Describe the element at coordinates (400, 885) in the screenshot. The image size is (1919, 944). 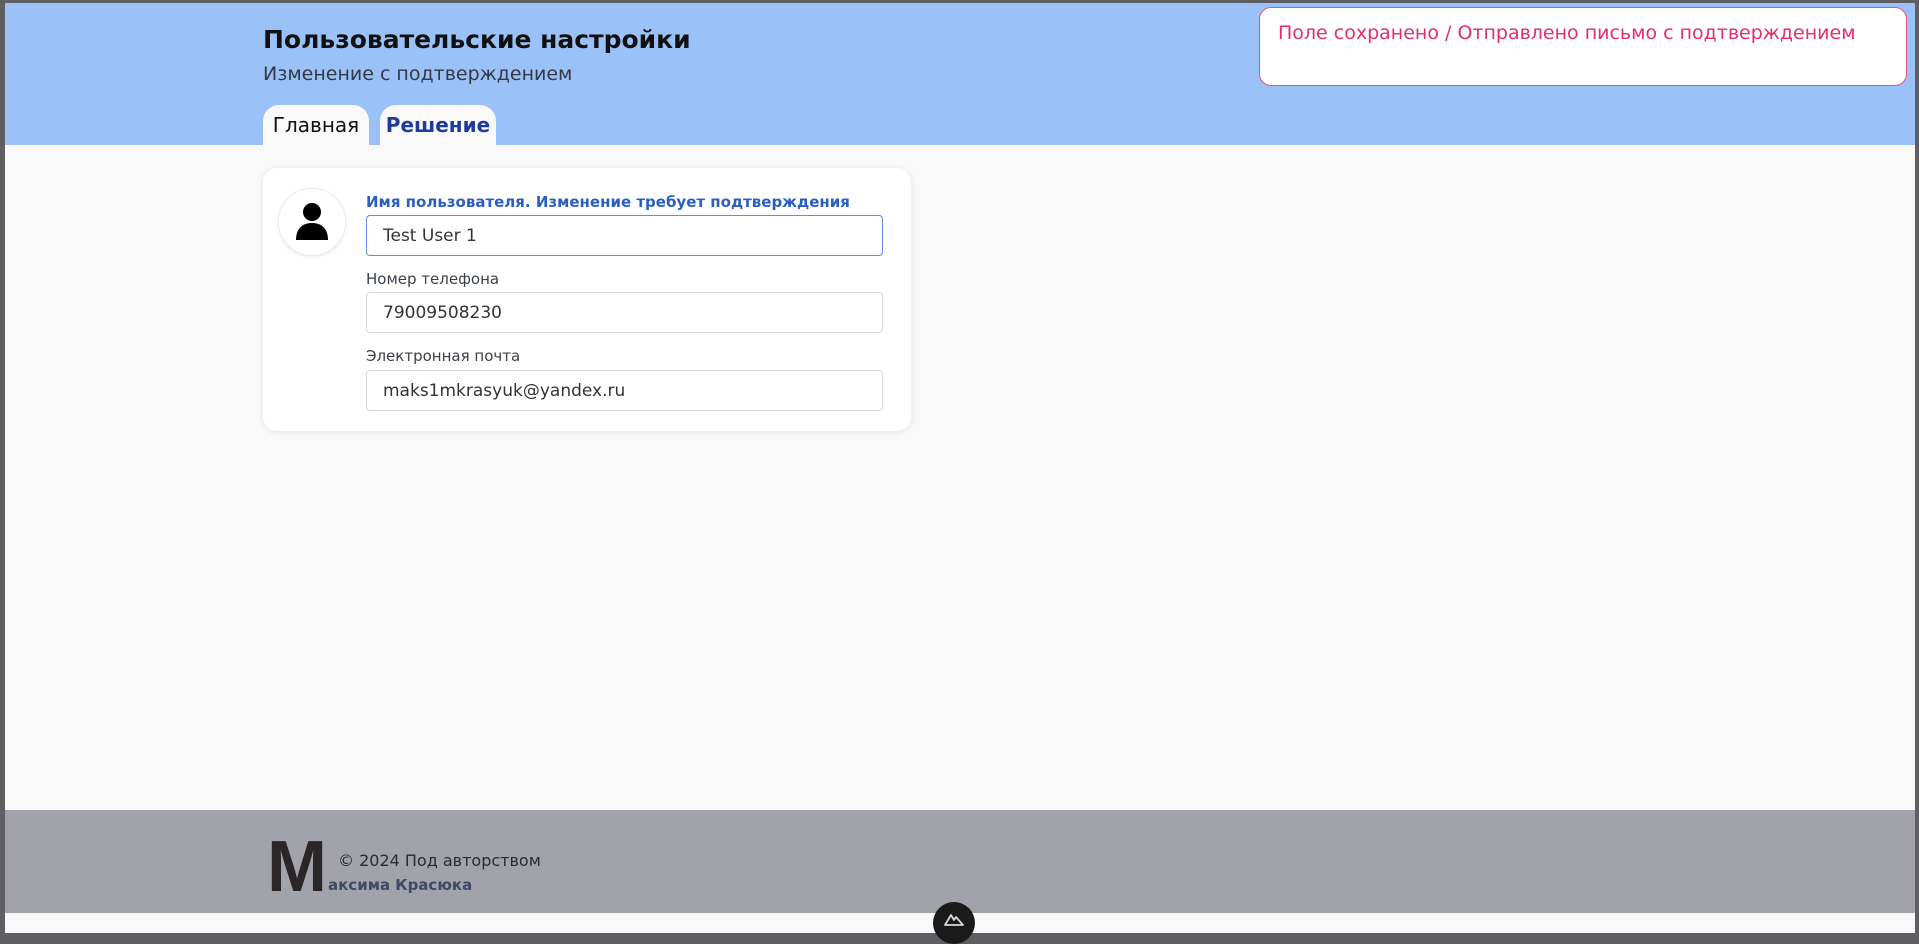
I see `footer-author: аксима Красюка` at that location.